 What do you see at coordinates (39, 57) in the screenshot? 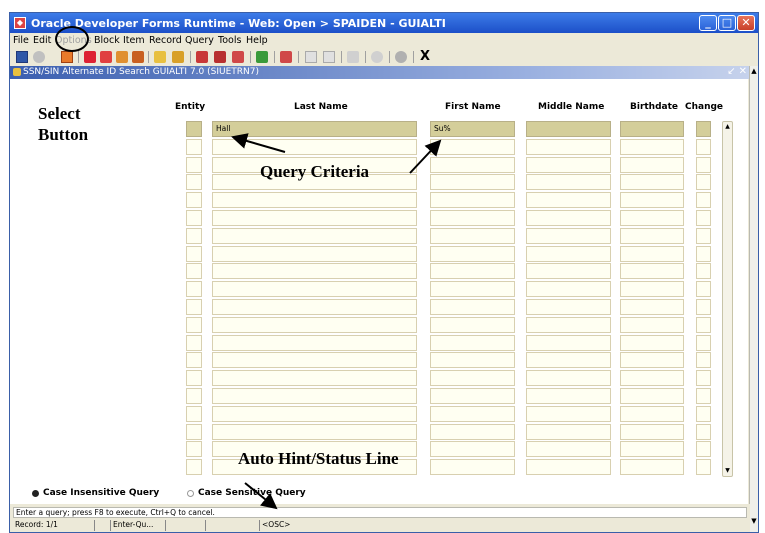
I see `rollback-icon` at bounding box center [39, 57].